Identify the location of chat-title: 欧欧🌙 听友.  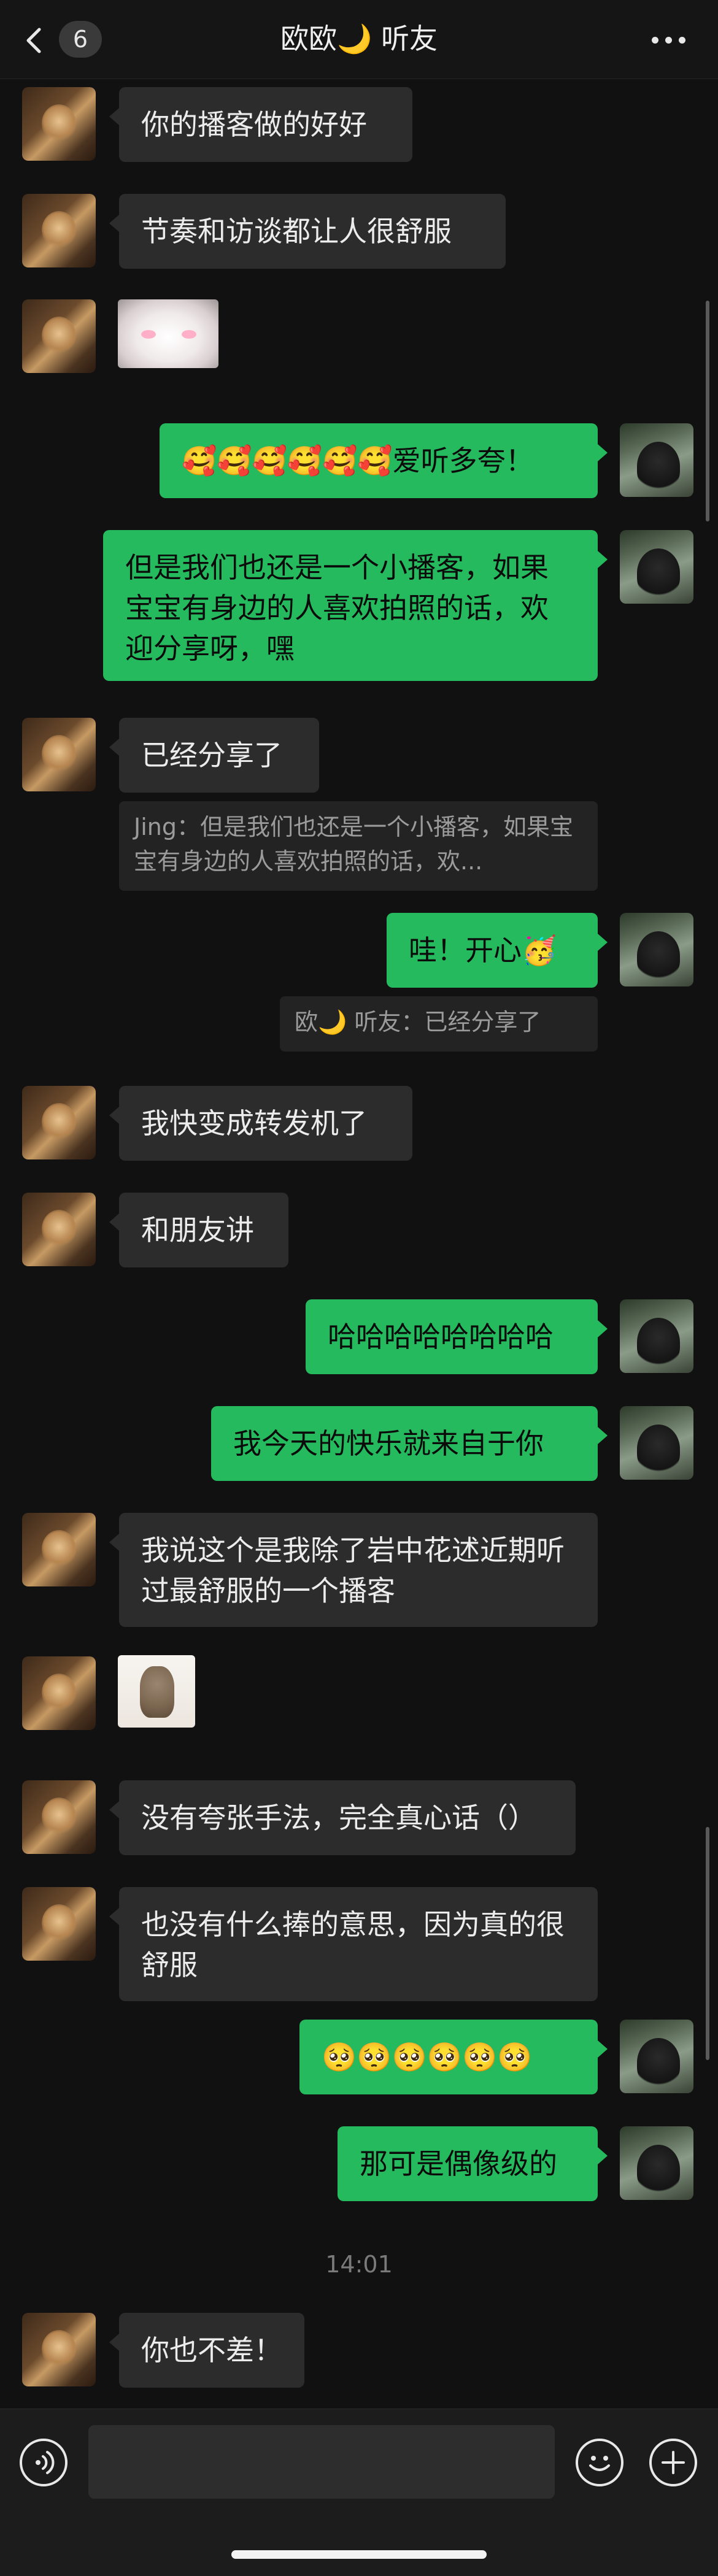
(359, 38).